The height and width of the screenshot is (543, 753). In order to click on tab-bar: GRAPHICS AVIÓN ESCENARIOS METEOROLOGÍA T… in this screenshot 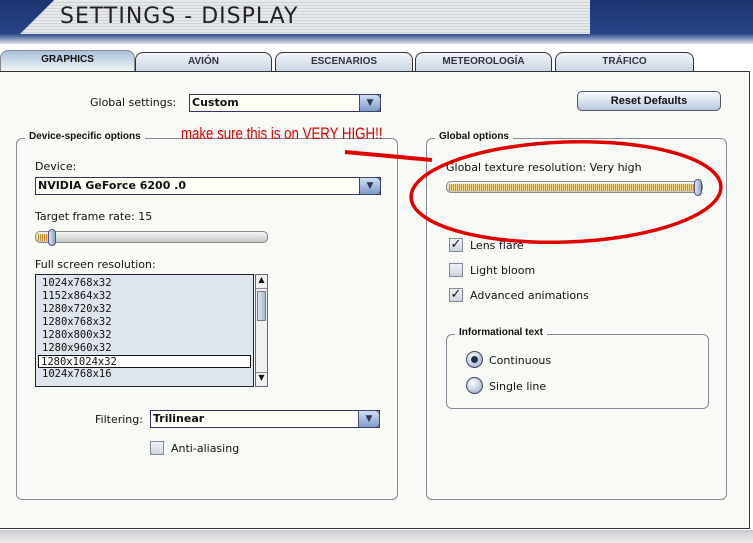, I will do `click(376, 61)`.